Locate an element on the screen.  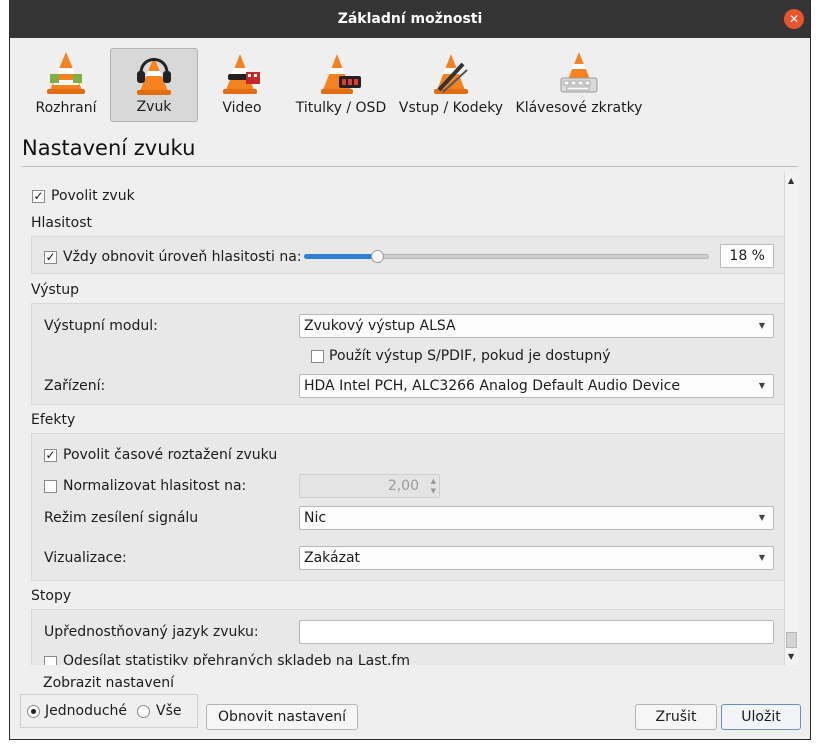
visualization-value: Zakázat is located at coordinates (332, 558).